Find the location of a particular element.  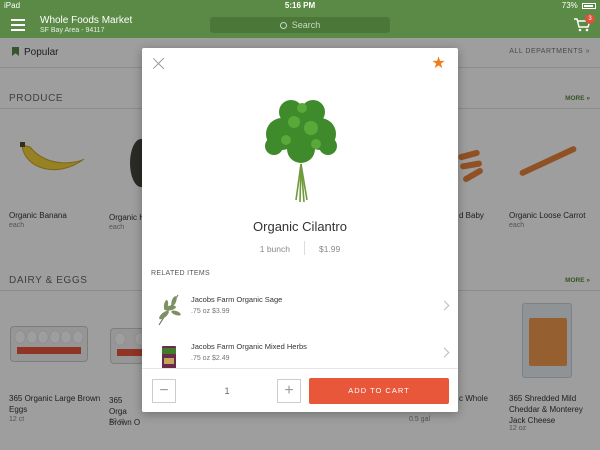

add-to-cart-bar: − 1 + ADD TO CART is located at coordinates (300, 390).